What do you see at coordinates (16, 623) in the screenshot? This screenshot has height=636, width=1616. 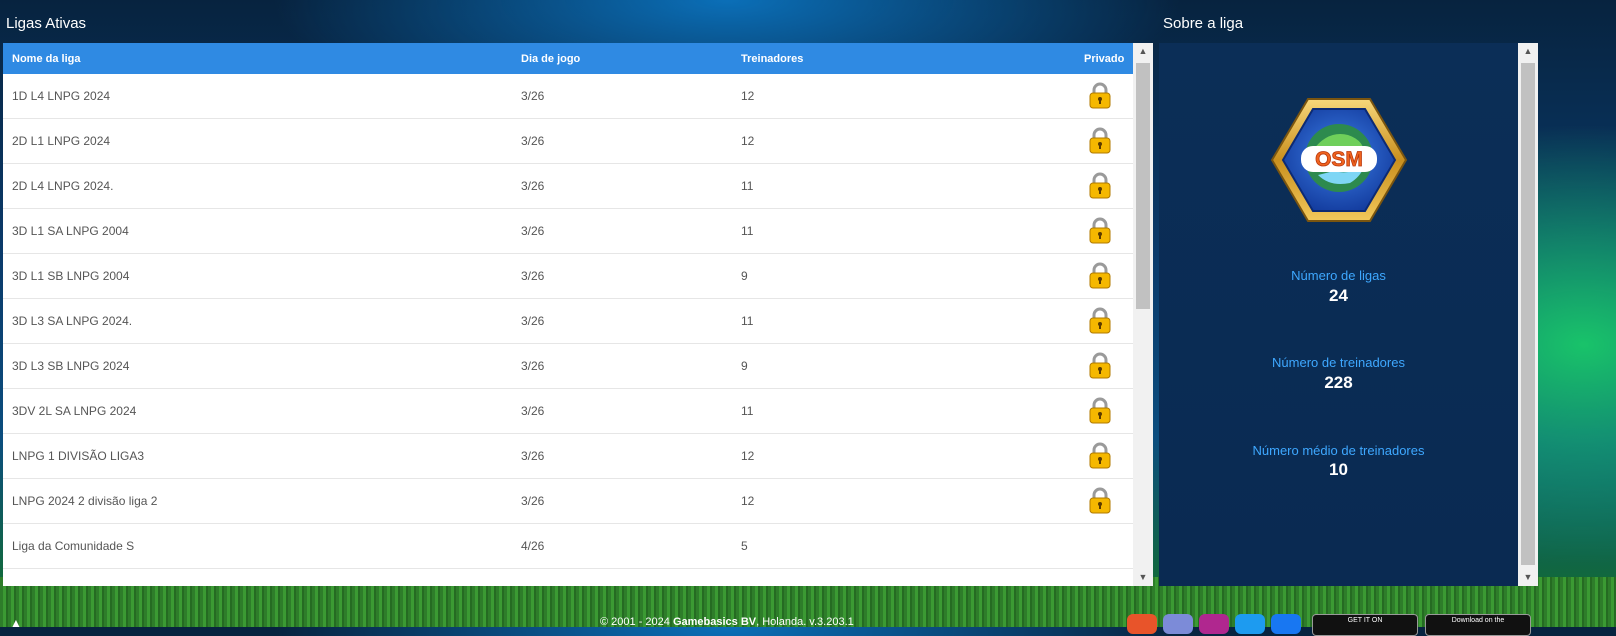 I see `back-to-top-icon: ▲` at bounding box center [16, 623].